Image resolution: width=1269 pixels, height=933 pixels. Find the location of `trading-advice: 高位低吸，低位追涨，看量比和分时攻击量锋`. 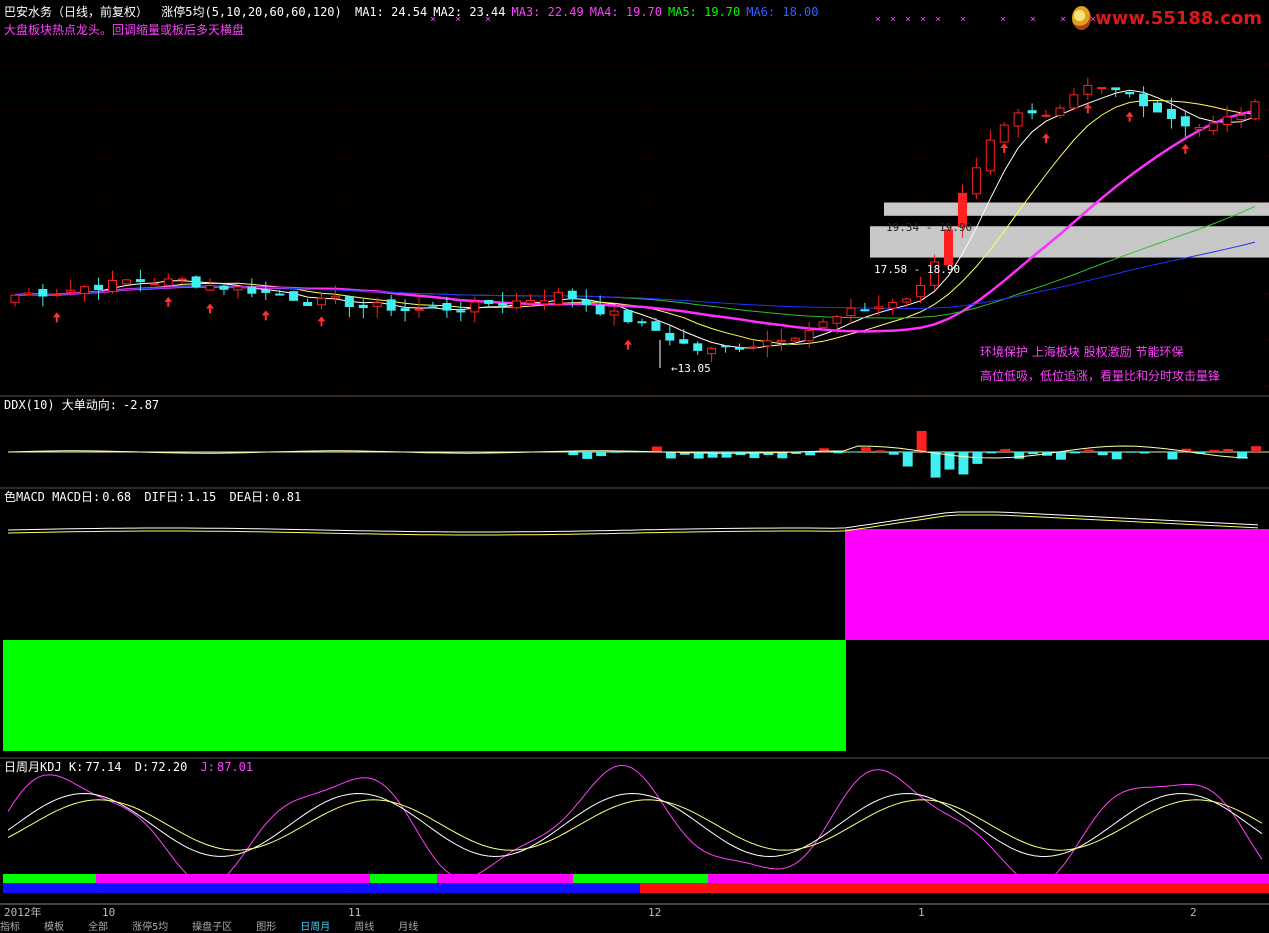

trading-advice: 高位低吸，低位追涨，看量比和分时攻击量锋 is located at coordinates (1100, 375).